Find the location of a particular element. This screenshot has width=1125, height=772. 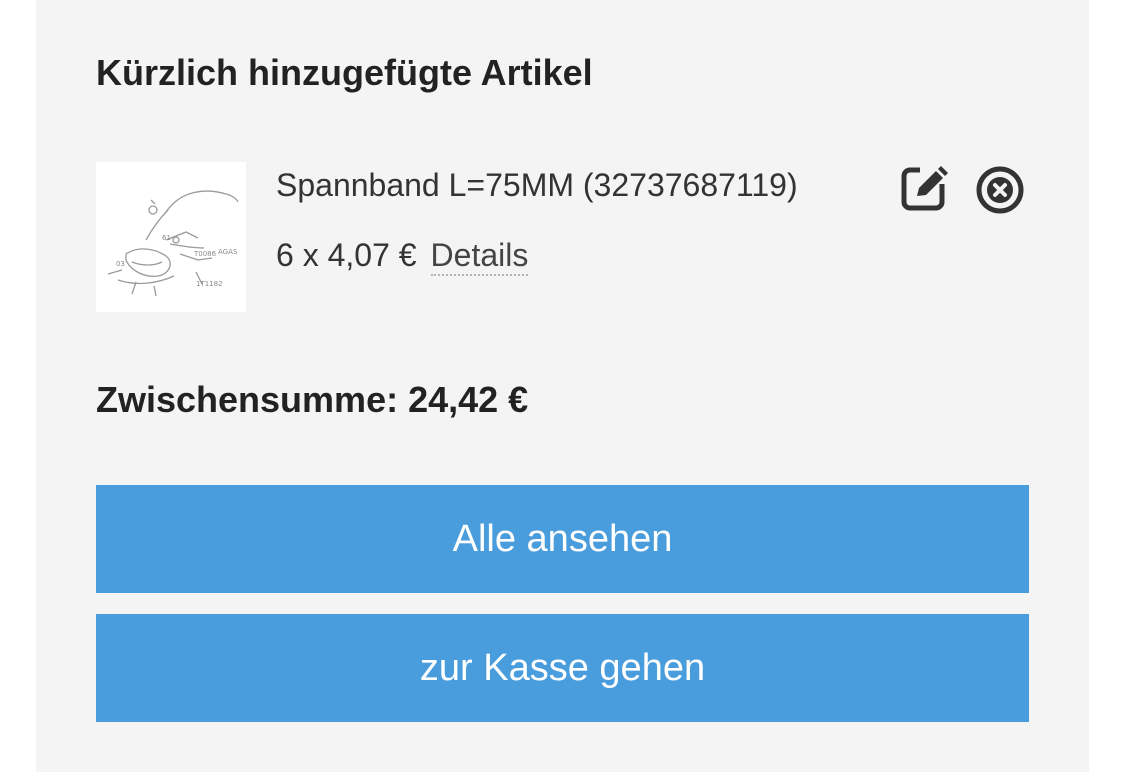

minicart-title: Kürzlich hinzugefügte Artikel is located at coordinates (344, 72).